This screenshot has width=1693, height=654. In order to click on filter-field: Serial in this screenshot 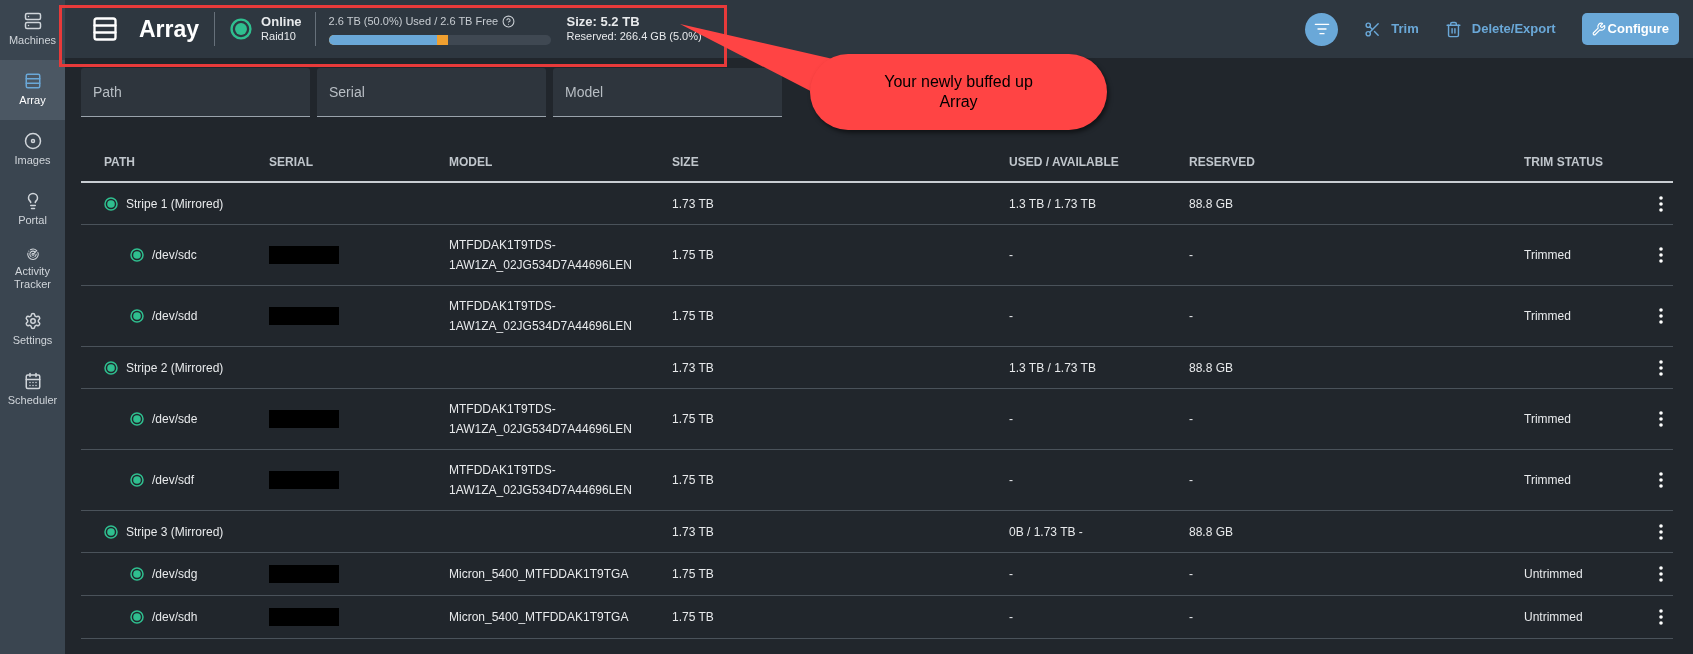, I will do `click(431, 92)`.